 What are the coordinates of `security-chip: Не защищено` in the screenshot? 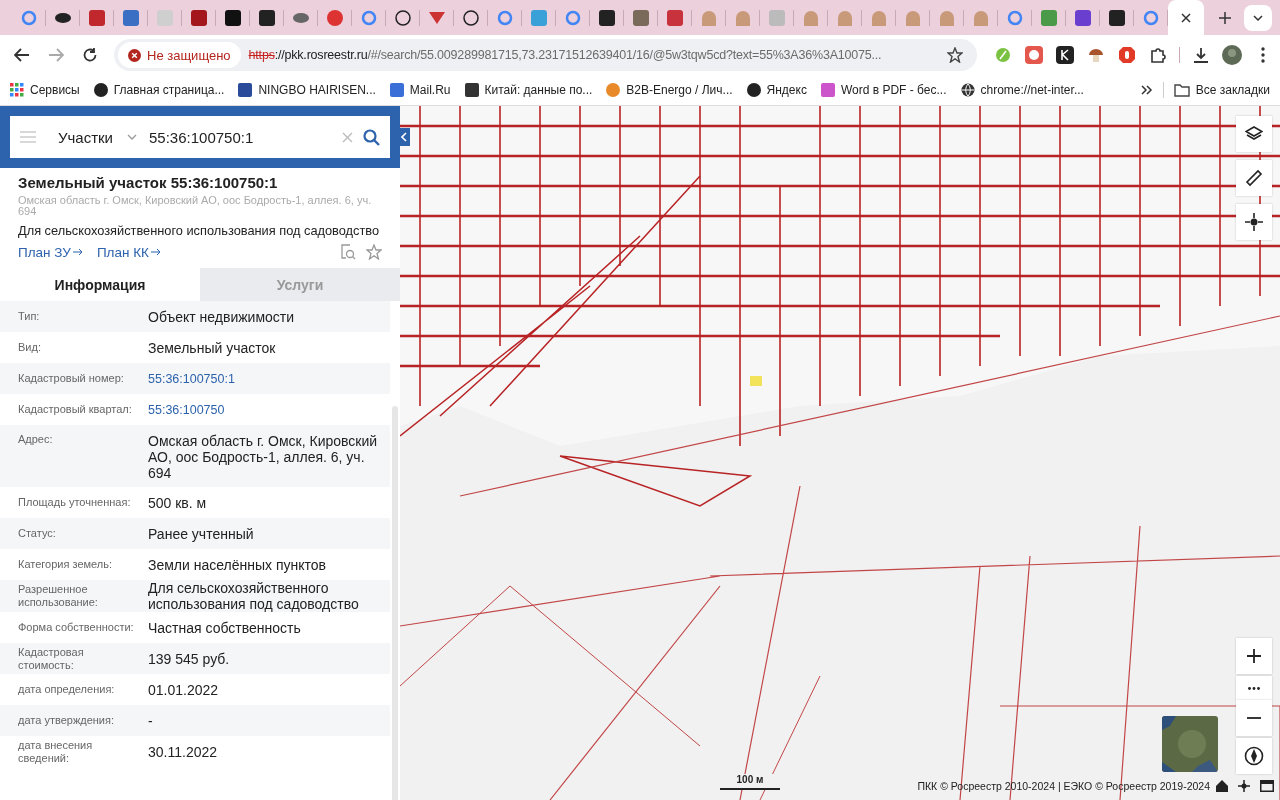 It's located at (179, 55).